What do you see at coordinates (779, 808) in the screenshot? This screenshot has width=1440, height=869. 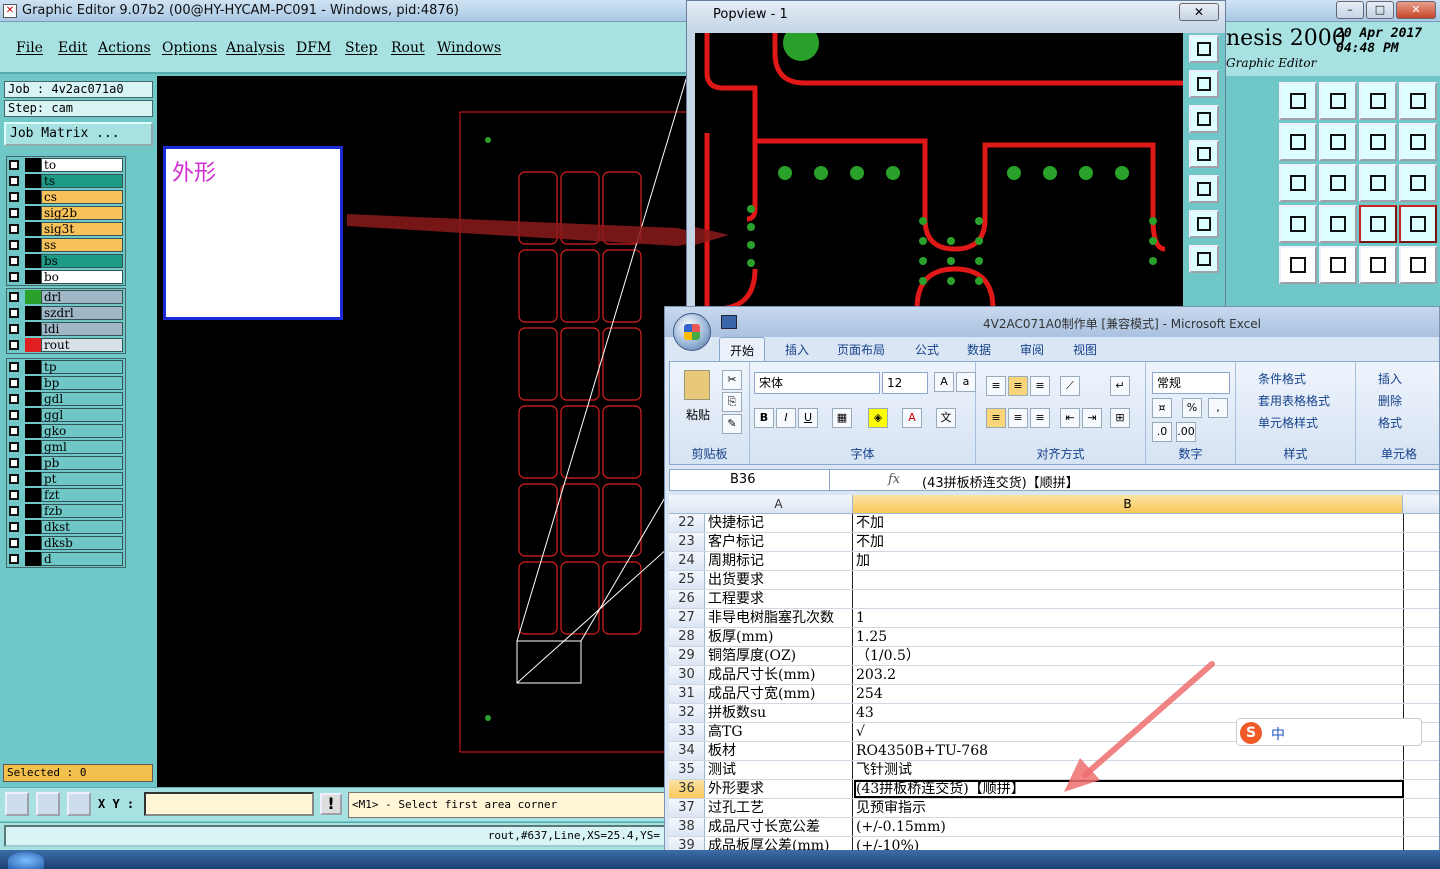 I see `cell-a: 过孔工艺` at bounding box center [779, 808].